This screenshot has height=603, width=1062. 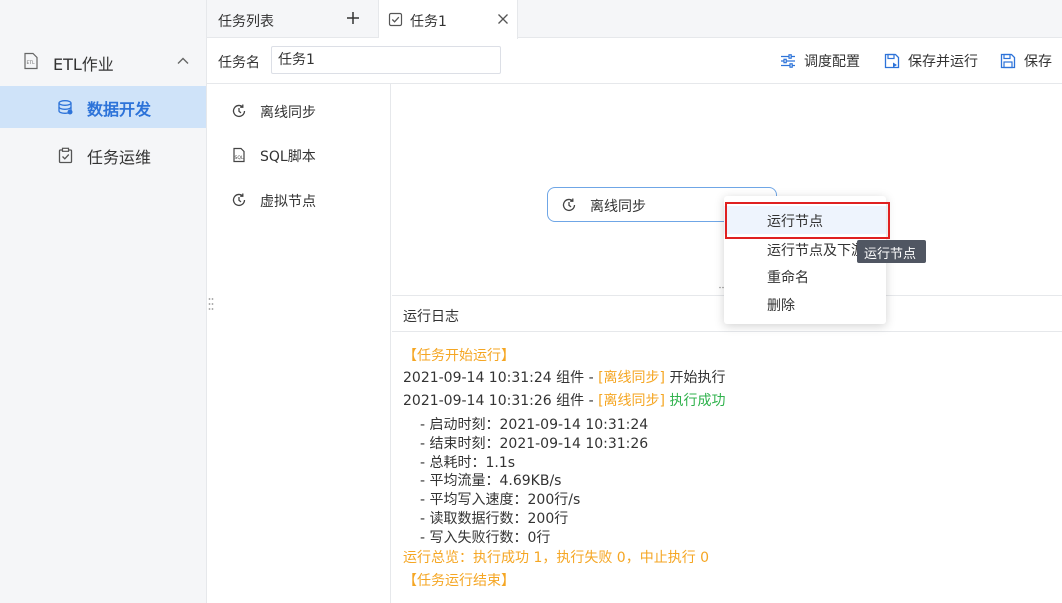 What do you see at coordinates (65, 155) in the screenshot?
I see `clipboard-check-icon` at bounding box center [65, 155].